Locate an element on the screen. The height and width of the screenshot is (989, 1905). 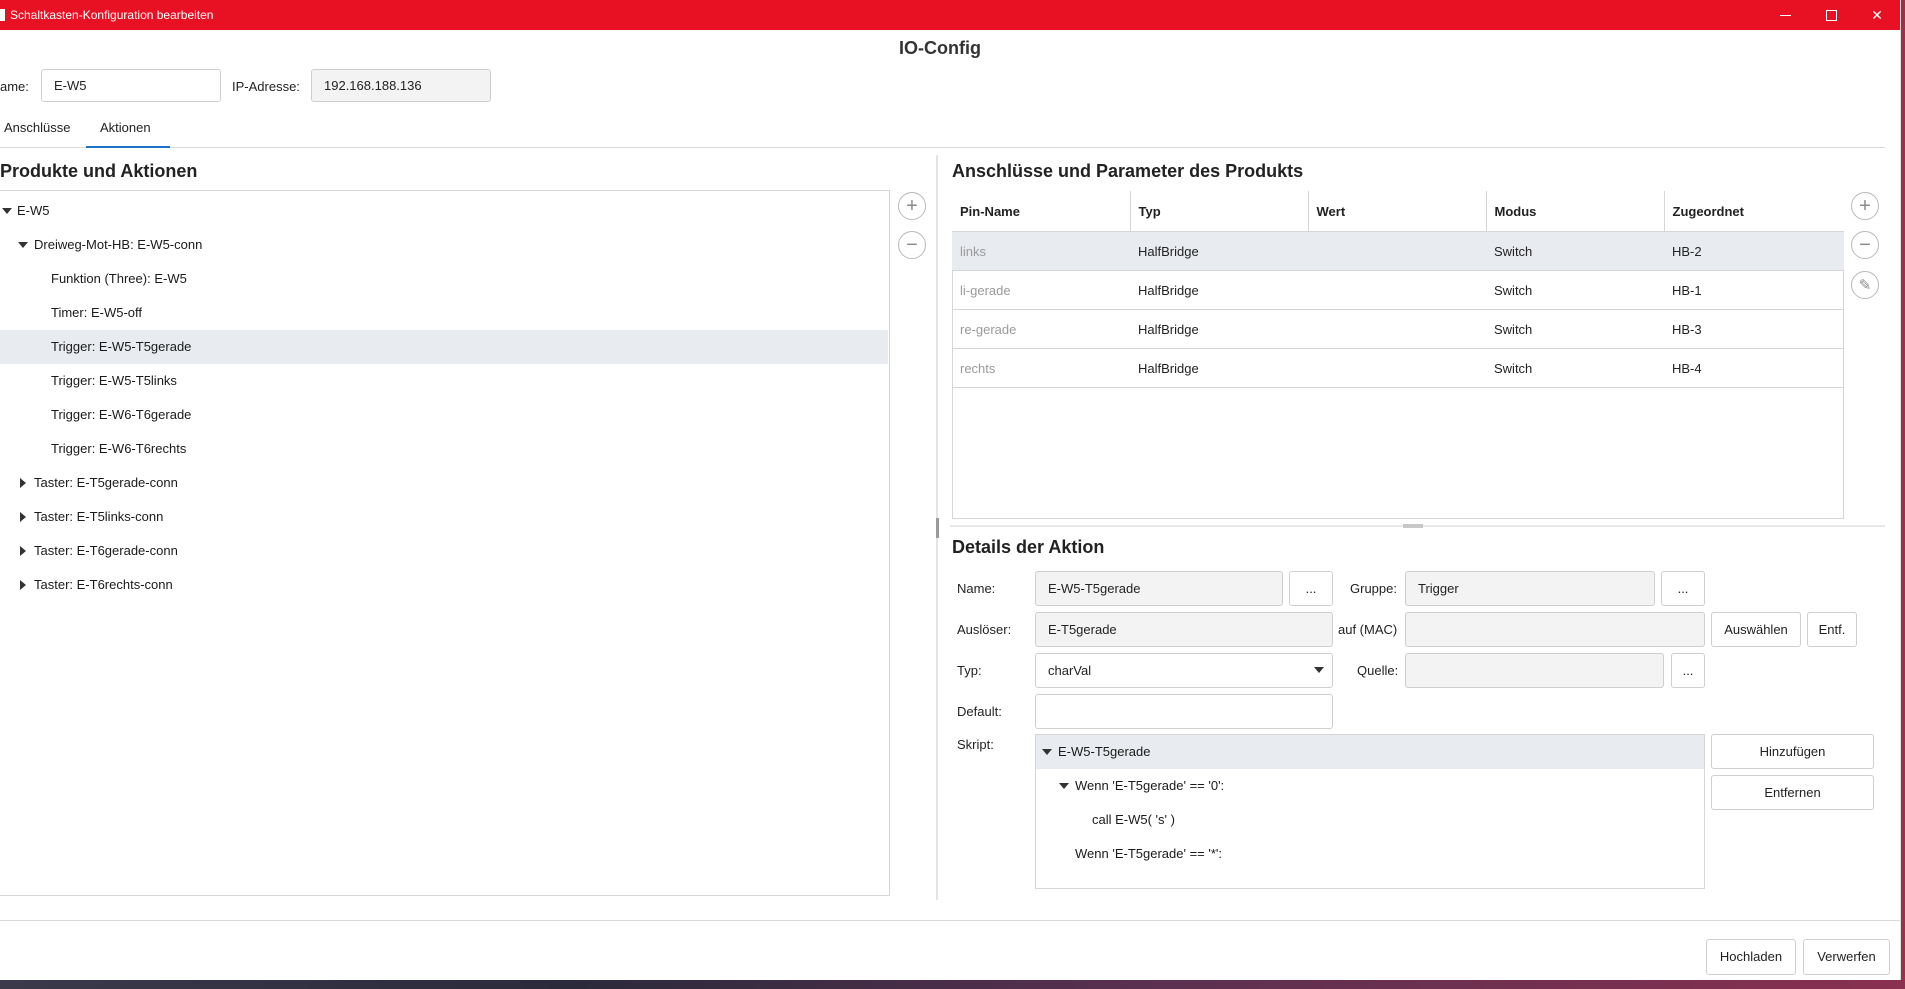
plus-icon: + is located at coordinates (912, 206).